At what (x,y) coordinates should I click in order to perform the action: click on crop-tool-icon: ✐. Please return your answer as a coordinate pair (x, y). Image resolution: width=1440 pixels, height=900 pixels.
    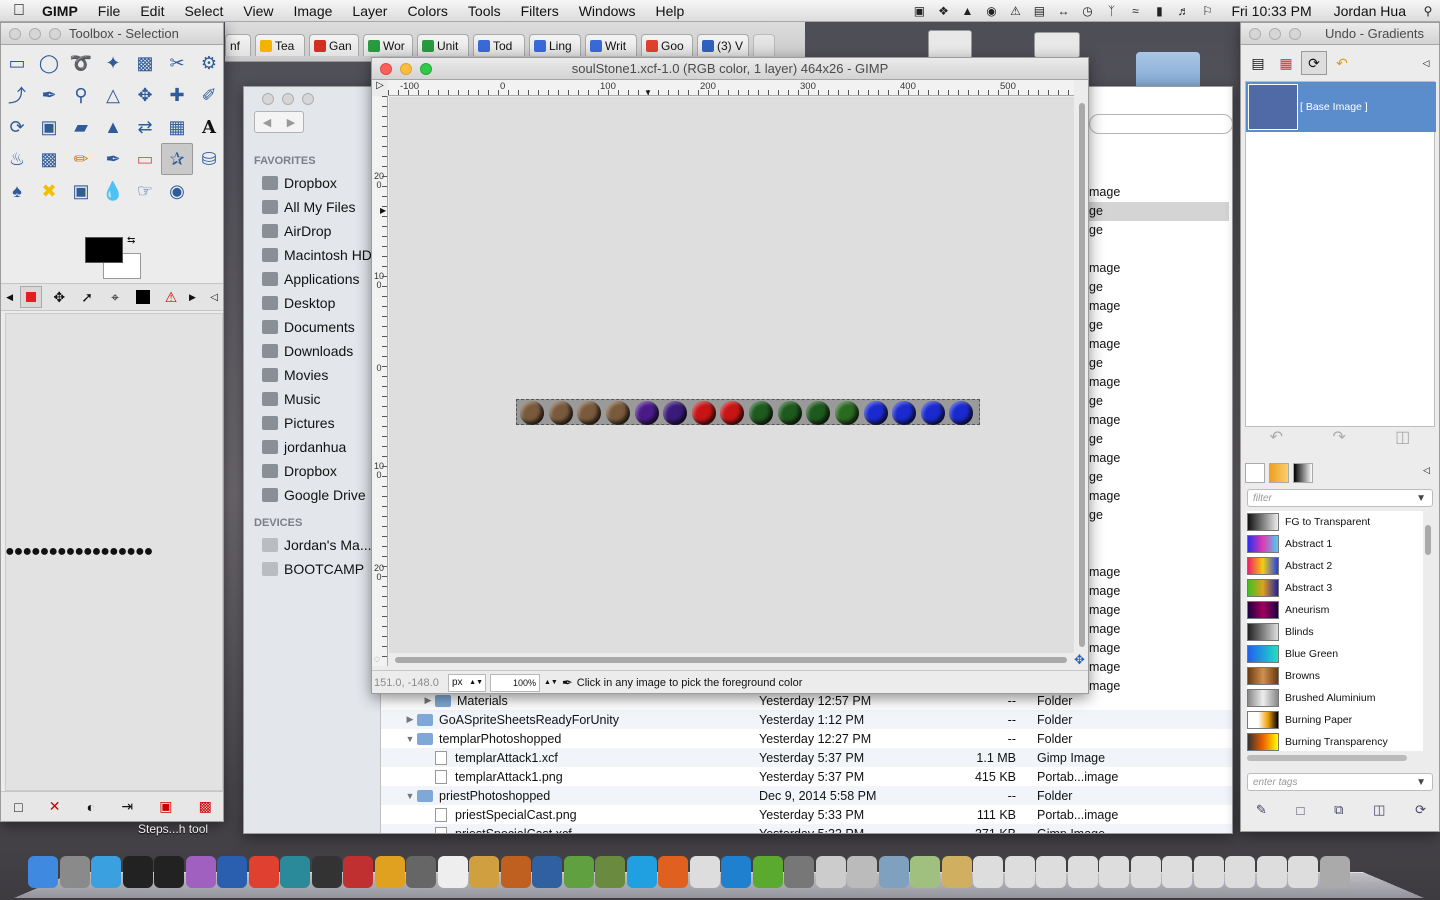
    Looking at the image, I should click on (208, 95).